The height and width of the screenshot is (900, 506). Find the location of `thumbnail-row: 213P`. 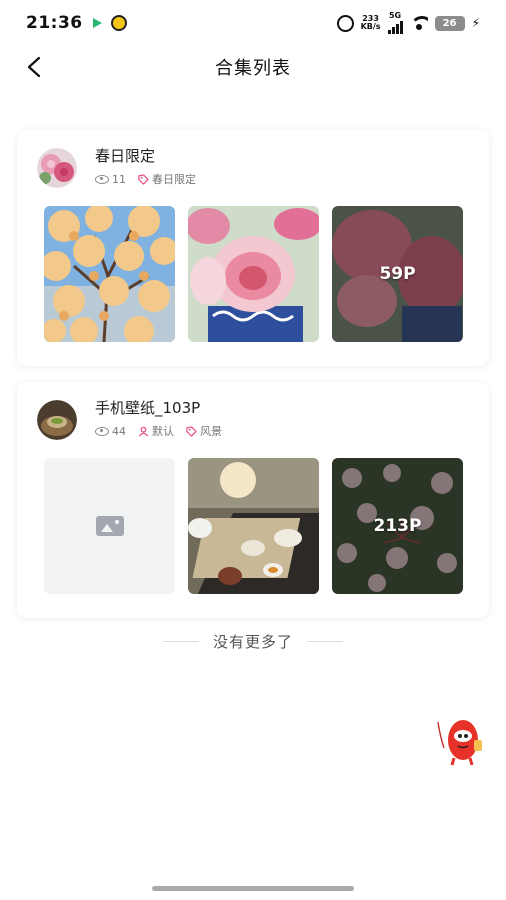

thumbnail-row: 213P is located at coordinates (253, 526).